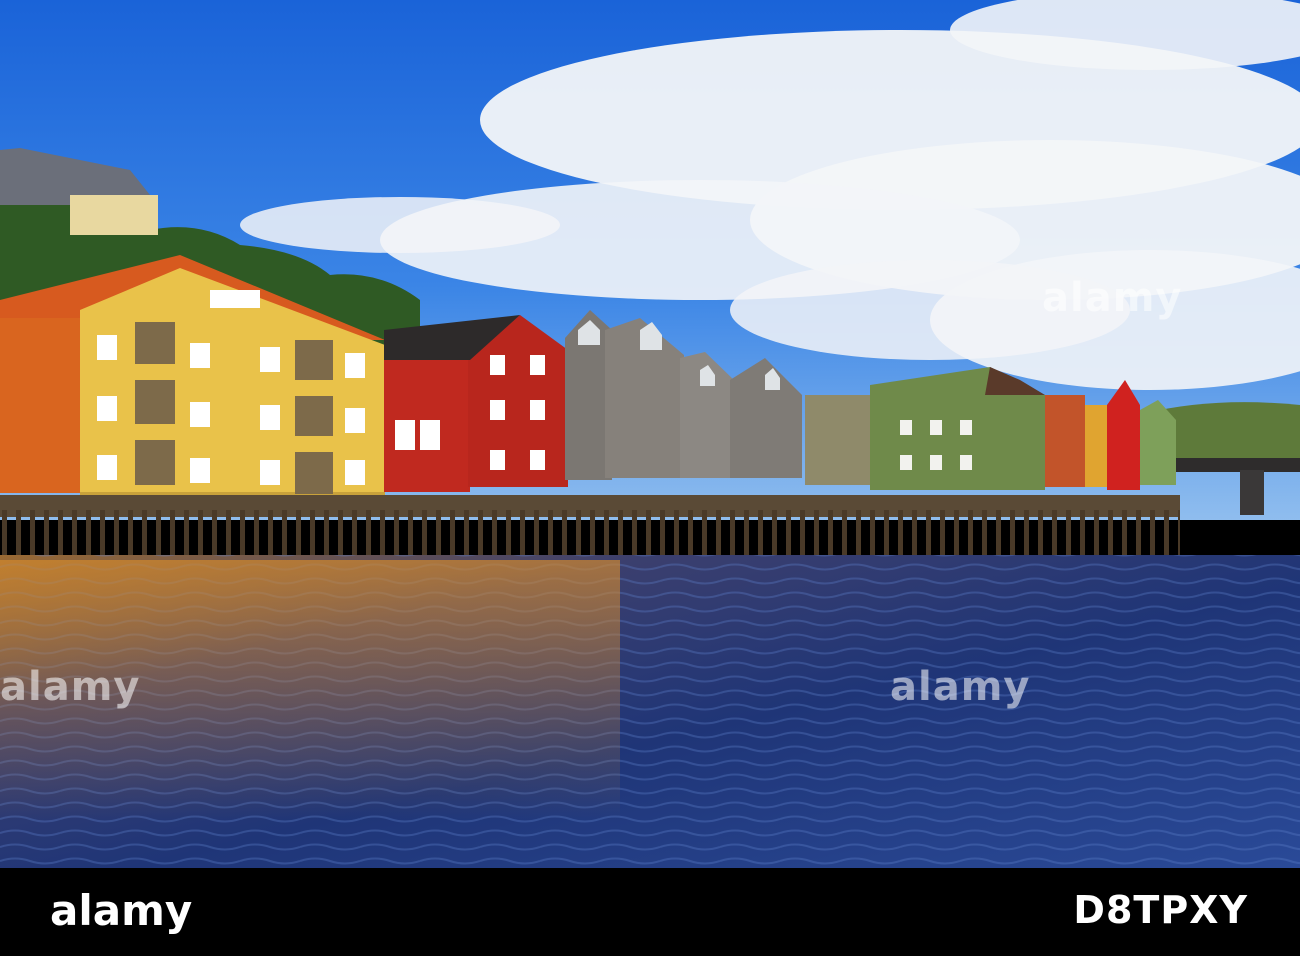 This screenshot has height=956, width=1300. I want to click on brand-logo: alamy, so click(121, 910).